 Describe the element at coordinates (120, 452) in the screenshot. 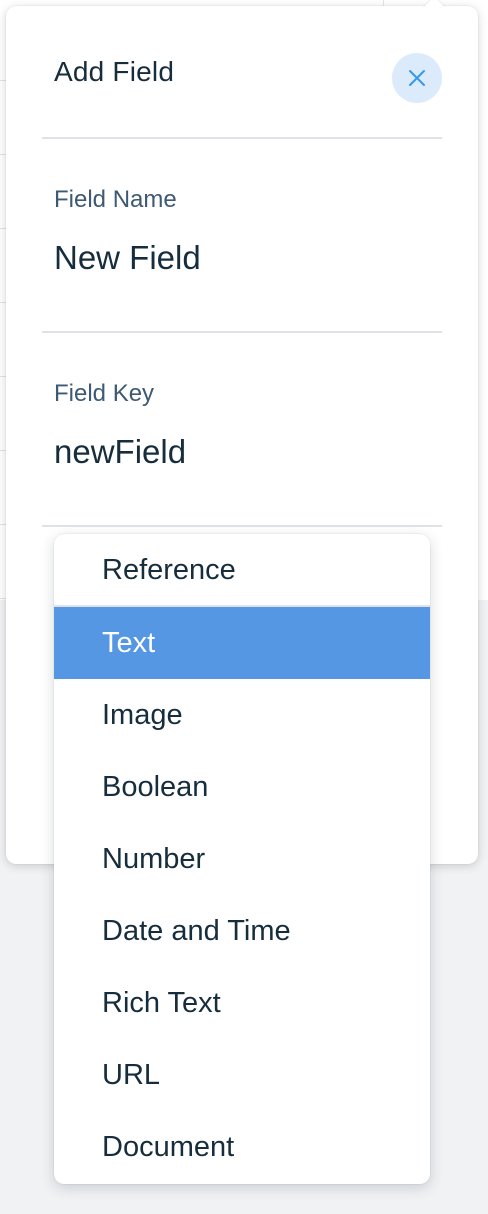

I see `field-key-input: newField` at that location.